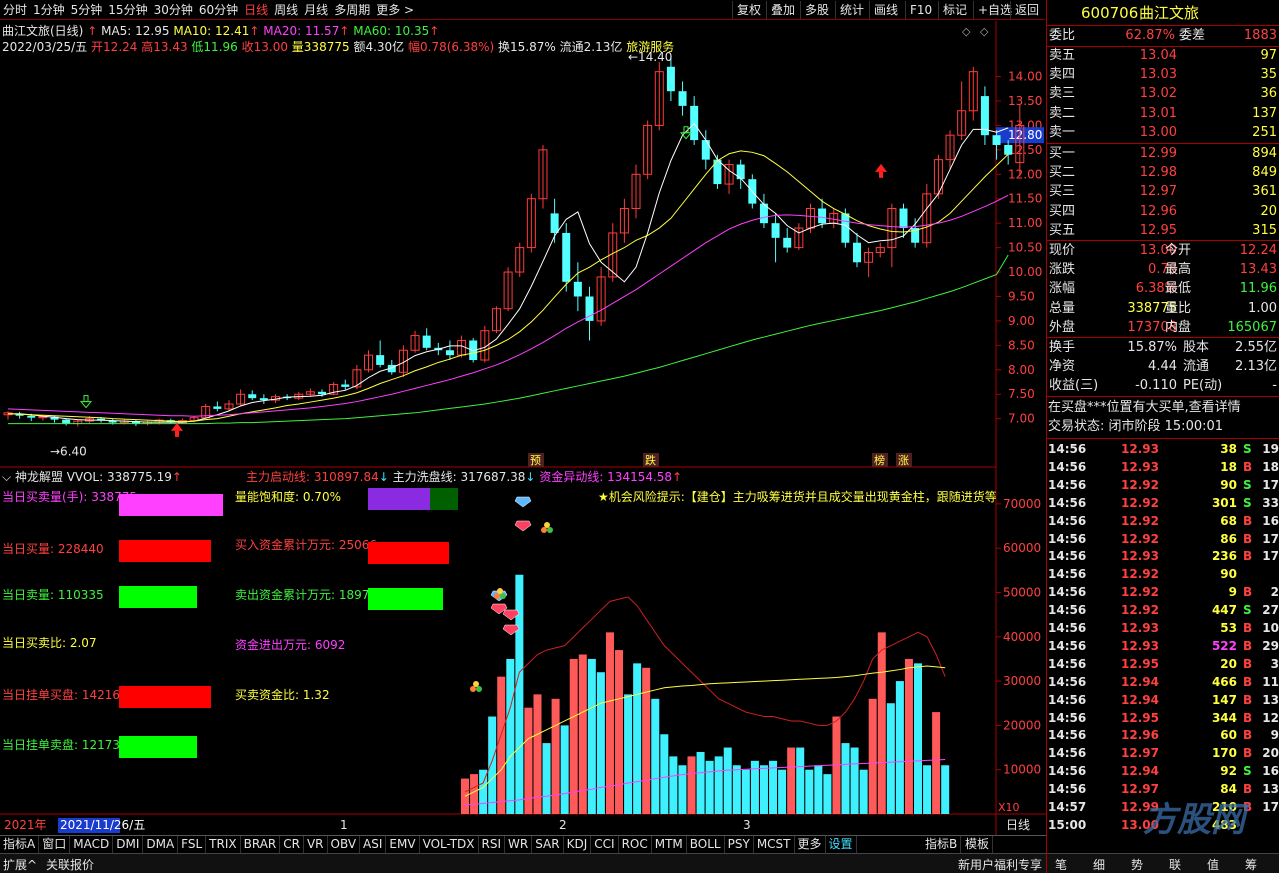  What do you see at coordinates (544, 530) in the screenshot?
I see `ball-icon` at bounding box center [544, 530].